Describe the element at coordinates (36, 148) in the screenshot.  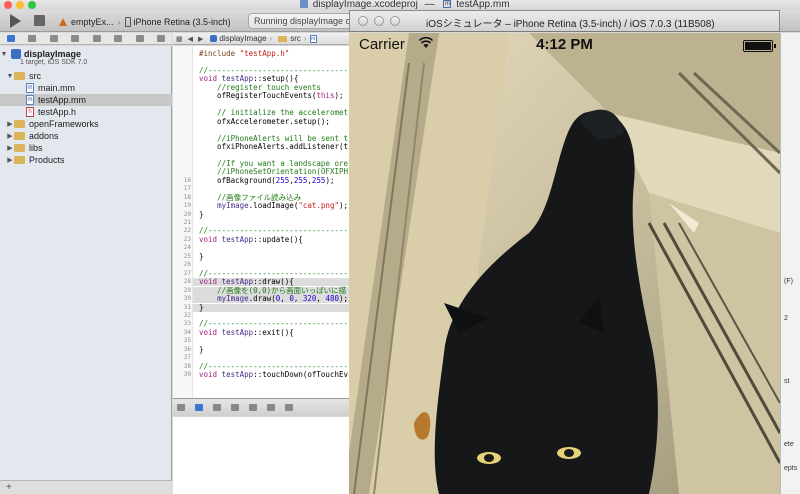
I see `nav-item-label: libs` at that location.